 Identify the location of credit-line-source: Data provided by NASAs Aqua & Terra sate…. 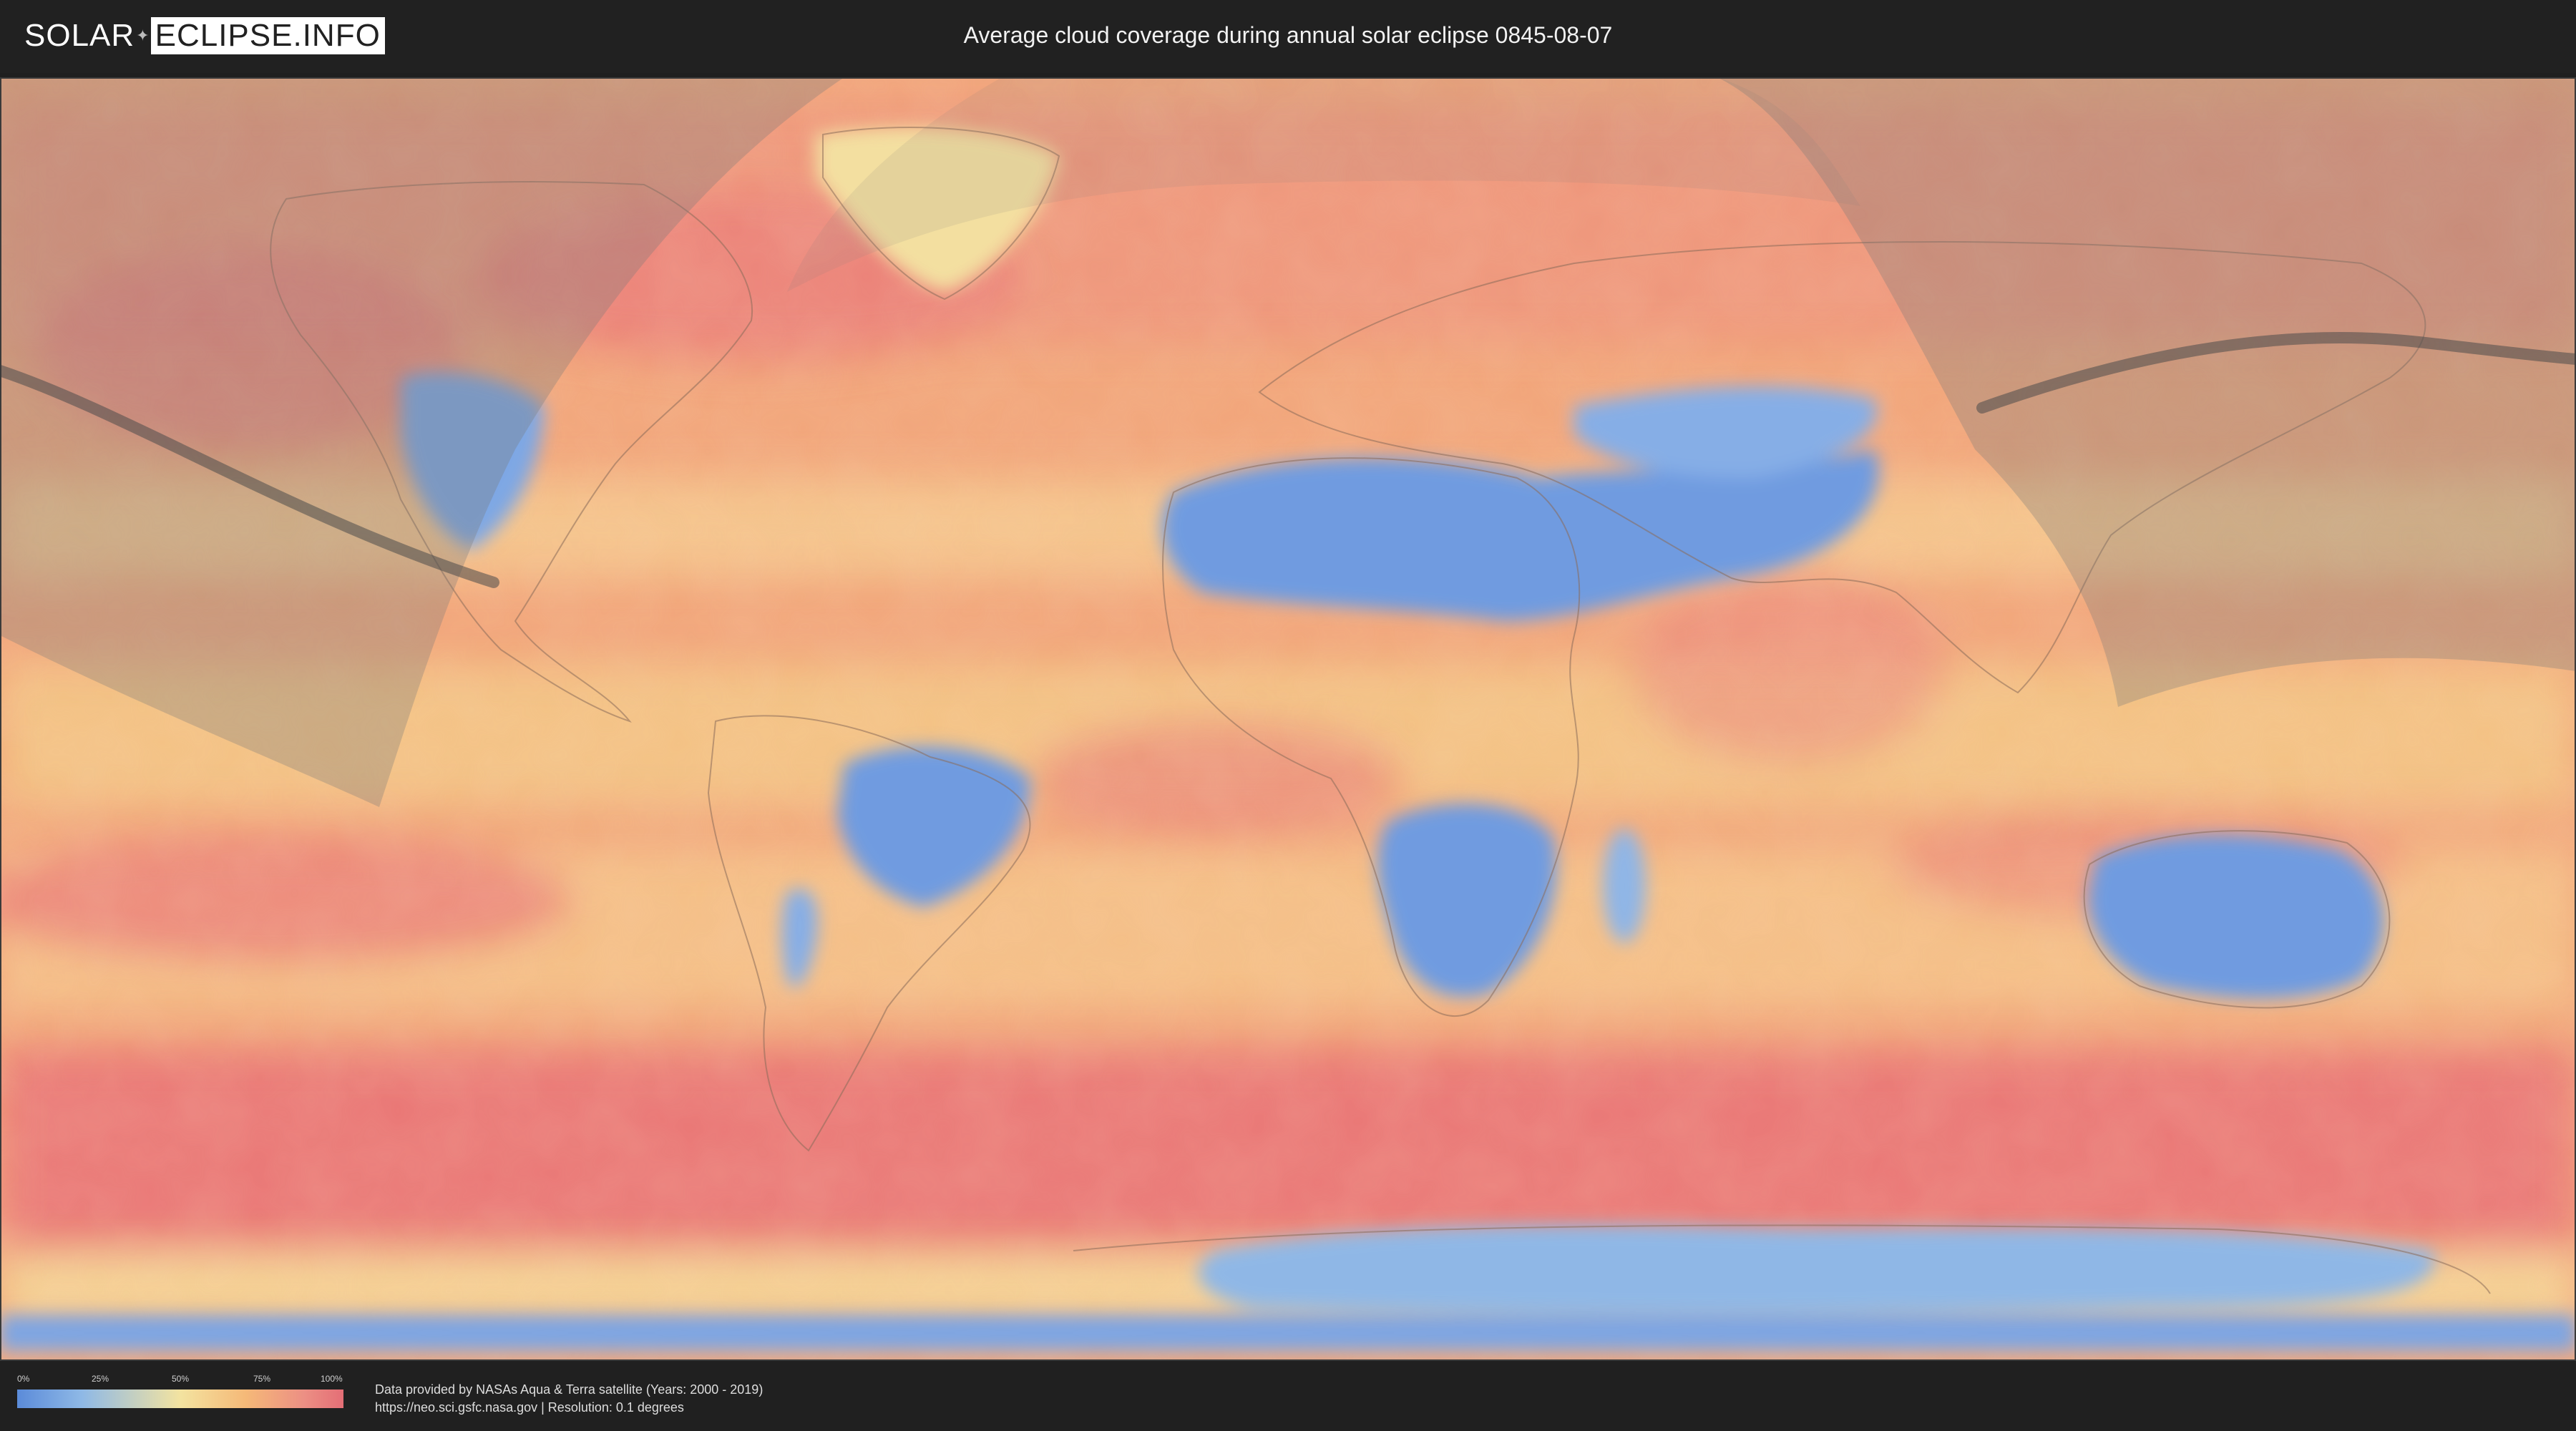
(569, 1389).